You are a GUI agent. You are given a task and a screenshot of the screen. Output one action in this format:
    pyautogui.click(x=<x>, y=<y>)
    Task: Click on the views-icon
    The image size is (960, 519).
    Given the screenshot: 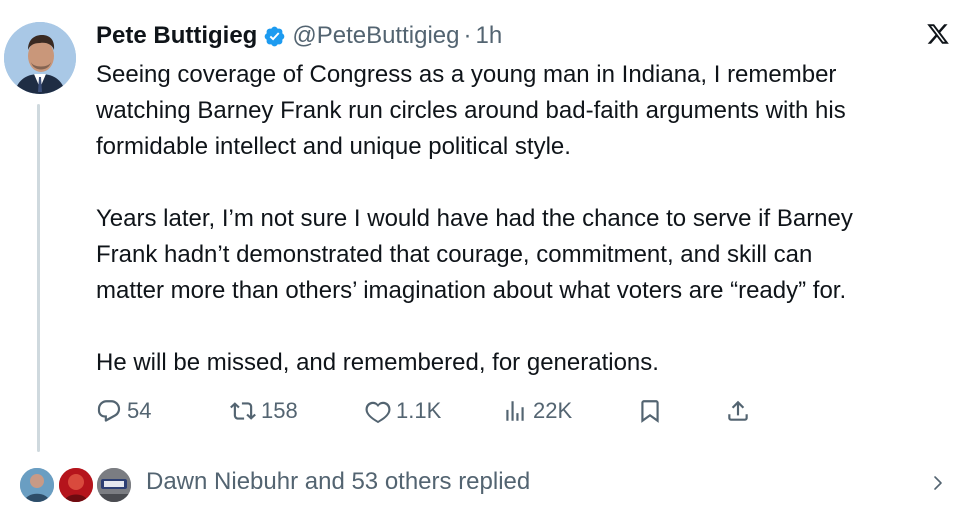 What is the action you would take?
    pyautogui.click(x=515, y=411)
    